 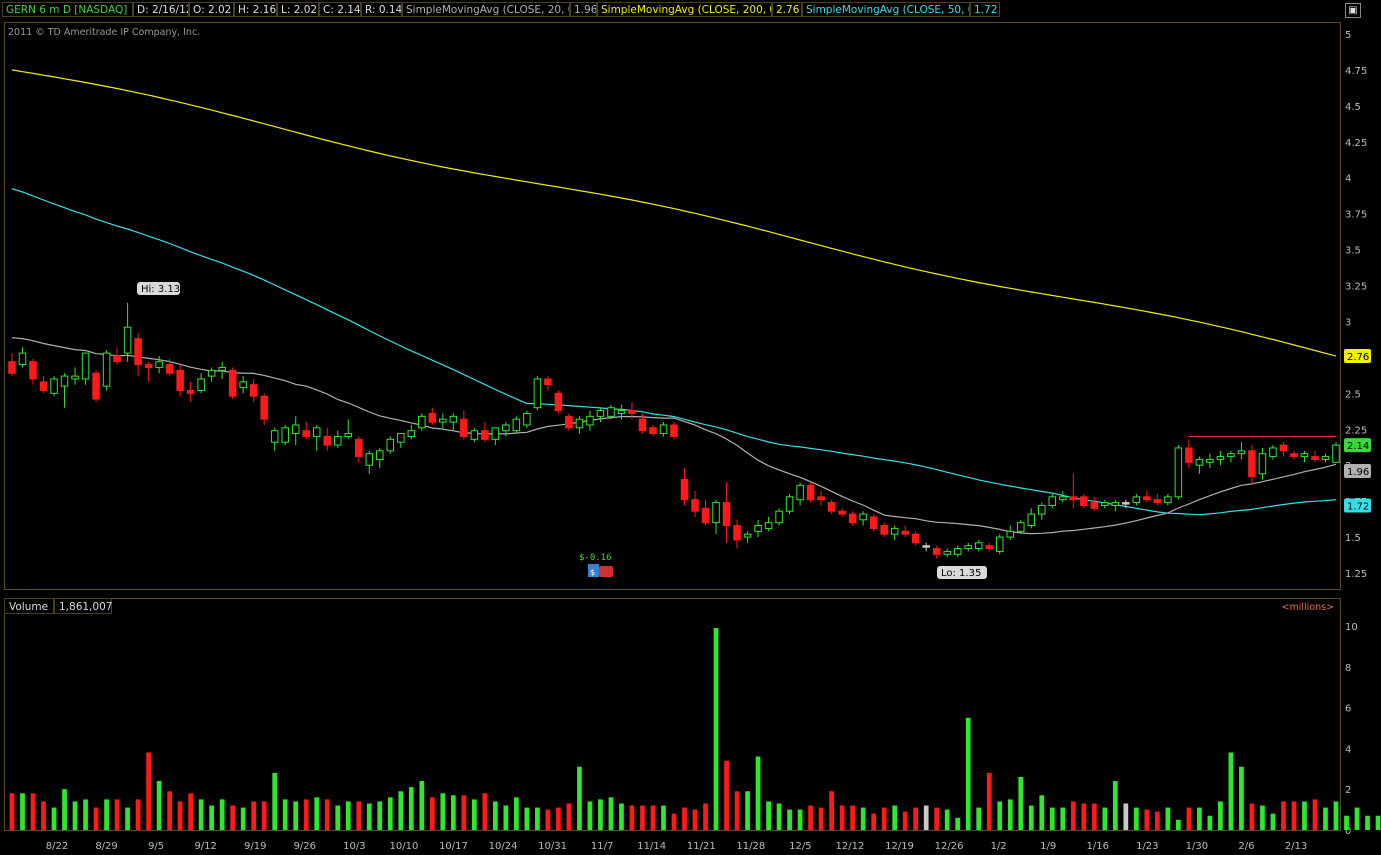 What do you see at coordinates (354, 846) in the screenshot?
I see `date-tick-label: 10/3` at bounding box center [354, 846].